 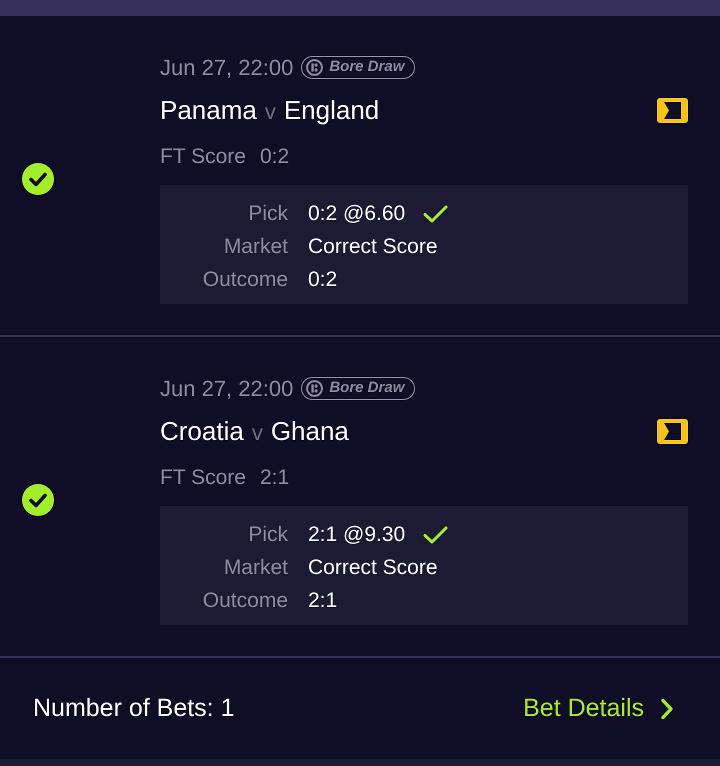 What do you see at coordinates (667, 709) in the screenshot?
I see `chevron-right-icon` at bounding box center [667, 709].